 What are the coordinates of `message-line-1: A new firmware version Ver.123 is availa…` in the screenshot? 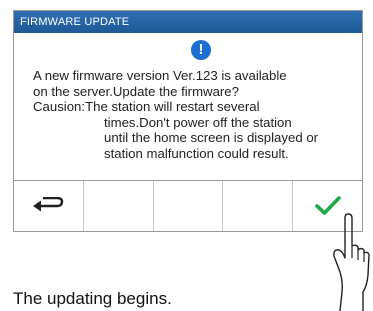 It's located at (160, 75).